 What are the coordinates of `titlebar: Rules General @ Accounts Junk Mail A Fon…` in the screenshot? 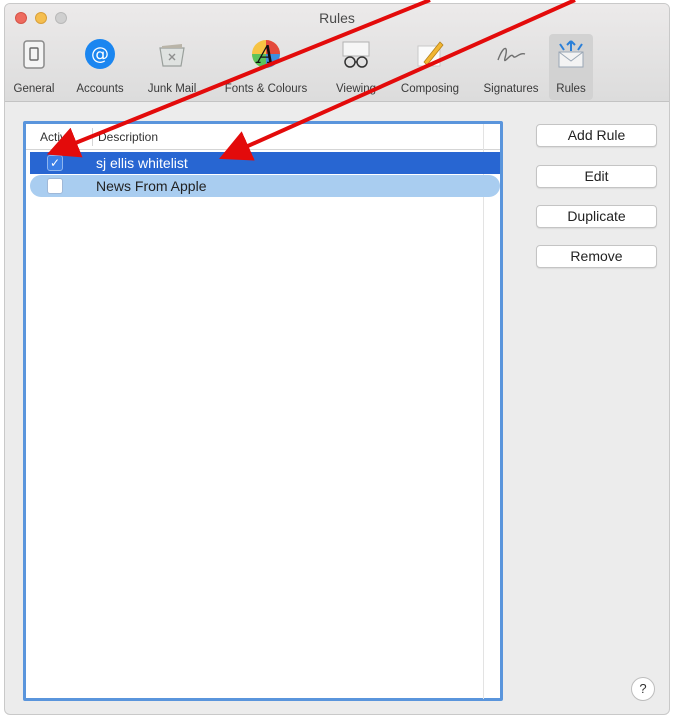 It's located at (337, 53).